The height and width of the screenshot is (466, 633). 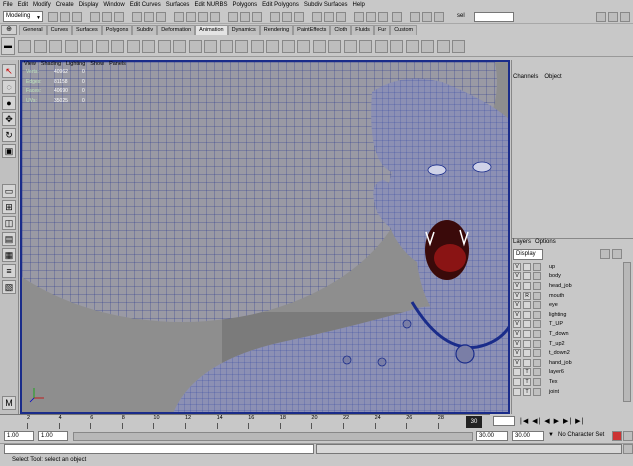 What do you see at coordinates (567, 373) in the screenshot?
I see `layer-row: Tlayer6` at bounding box center [567, 373].